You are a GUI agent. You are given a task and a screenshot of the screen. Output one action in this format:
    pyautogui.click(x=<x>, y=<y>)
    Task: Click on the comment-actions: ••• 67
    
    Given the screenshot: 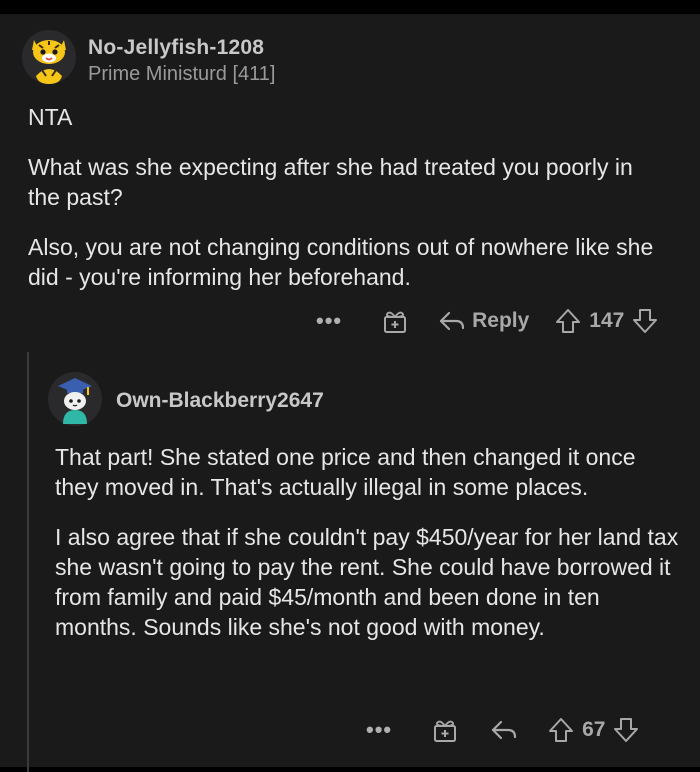 What is the action you would take?
    pyautogui.click(x=502, y=730)
    